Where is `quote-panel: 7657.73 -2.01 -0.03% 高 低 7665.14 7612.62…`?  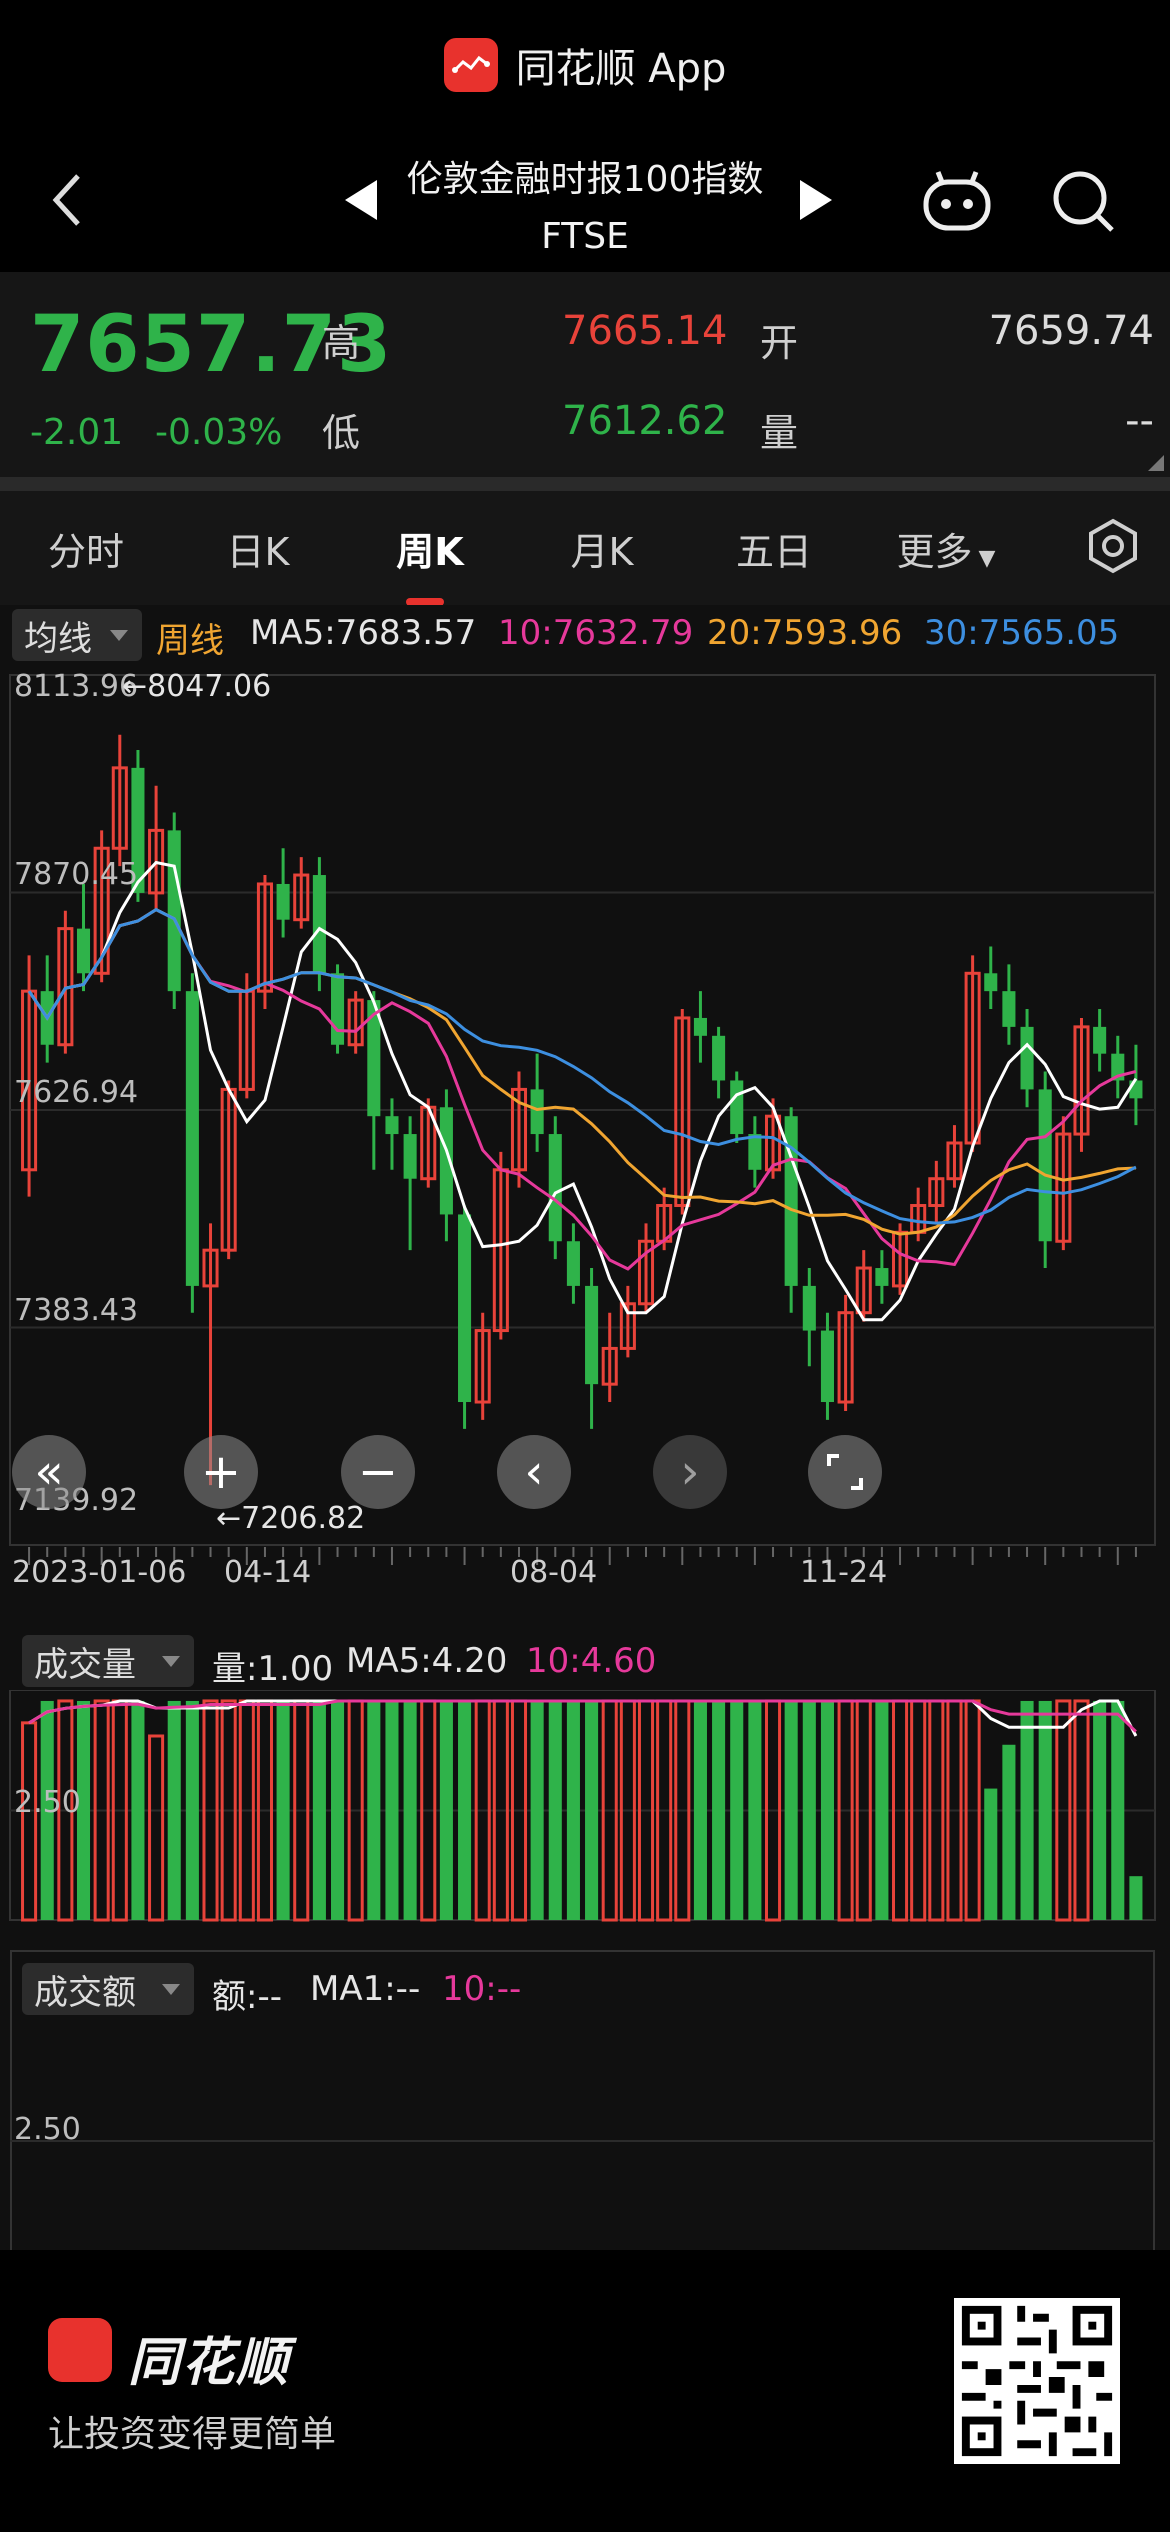
quote-panel: 7657.73 -2.01 -0.03% 高 低 7665.14 7612.62… is located at coordinates (585, 374).